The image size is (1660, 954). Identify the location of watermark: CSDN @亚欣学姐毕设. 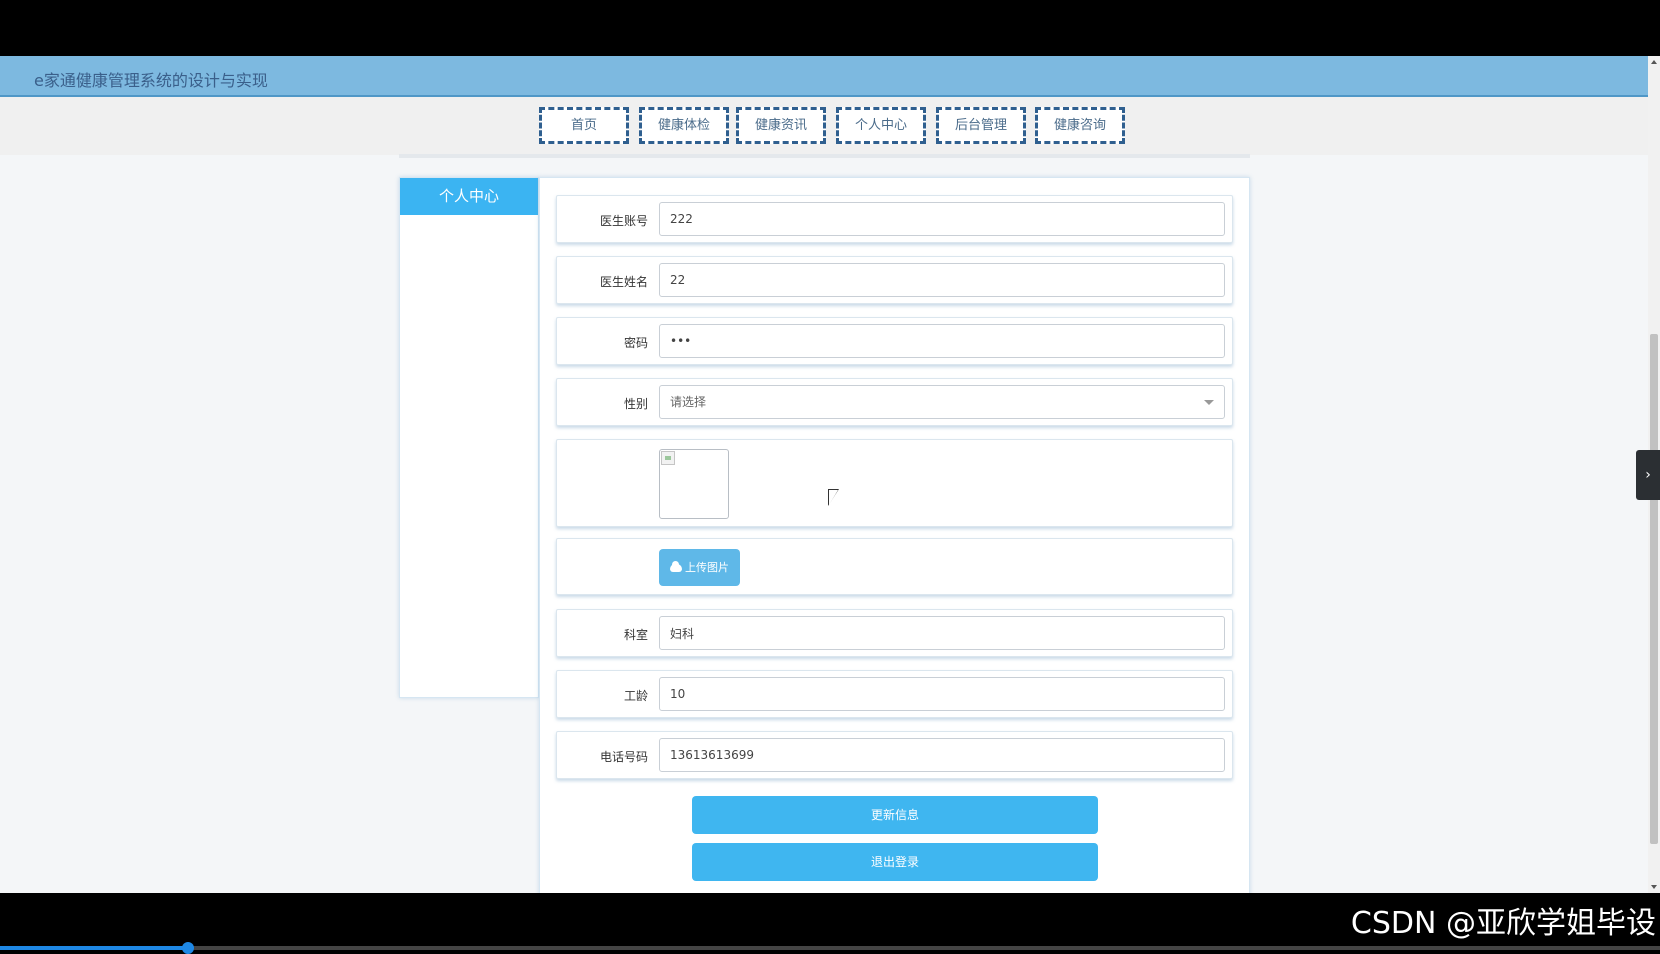
(1503, 923).